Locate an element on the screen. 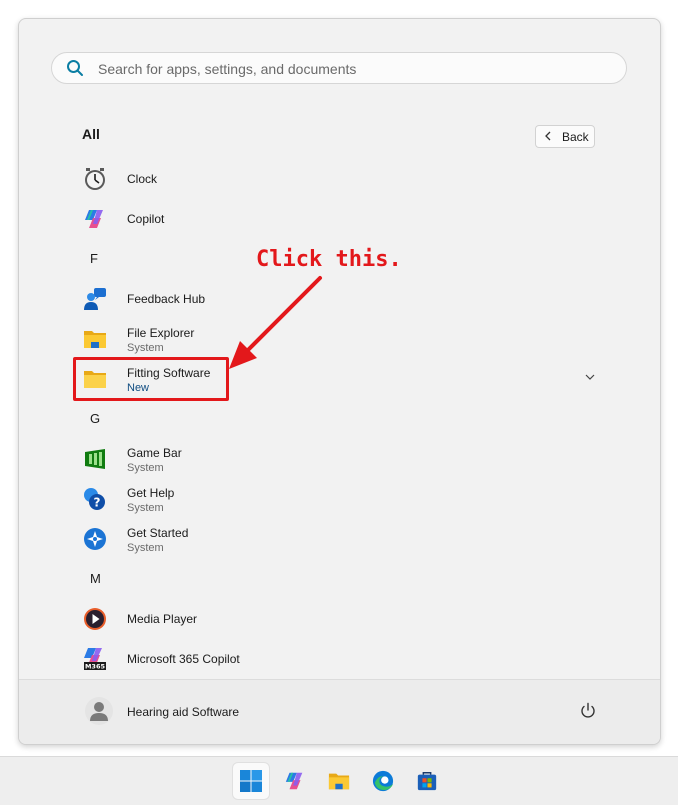  get-started-icon is located at coordinates (95, 539).